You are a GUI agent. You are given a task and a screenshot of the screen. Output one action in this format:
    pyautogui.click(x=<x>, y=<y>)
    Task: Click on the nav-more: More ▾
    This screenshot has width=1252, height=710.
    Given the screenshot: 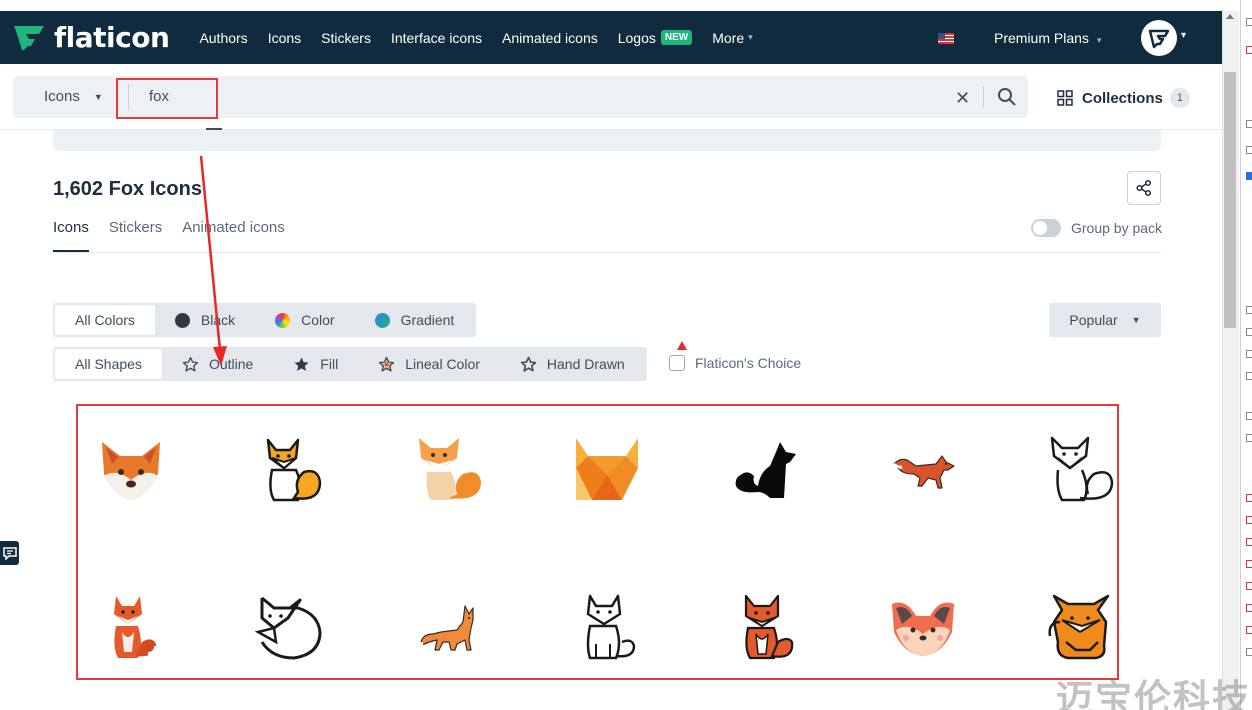 What is the action you would take?
    pyautogui.click(x=732, y=38)
    